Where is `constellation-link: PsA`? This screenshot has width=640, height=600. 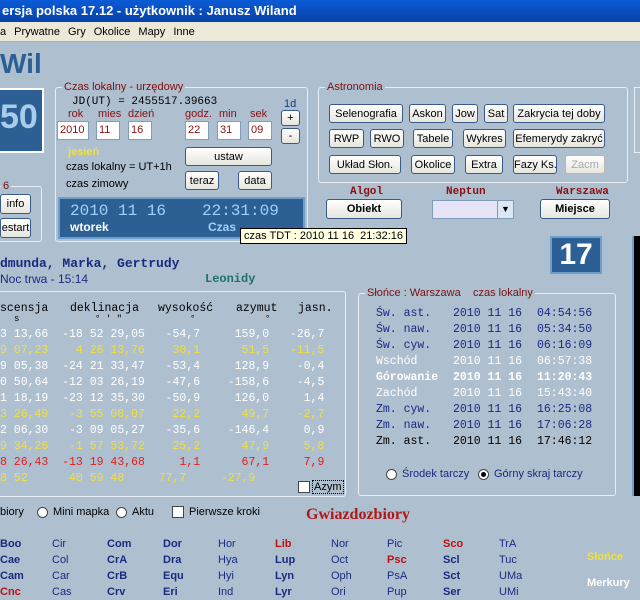
constellation-link: PsA is located at coordinates (397, 576).